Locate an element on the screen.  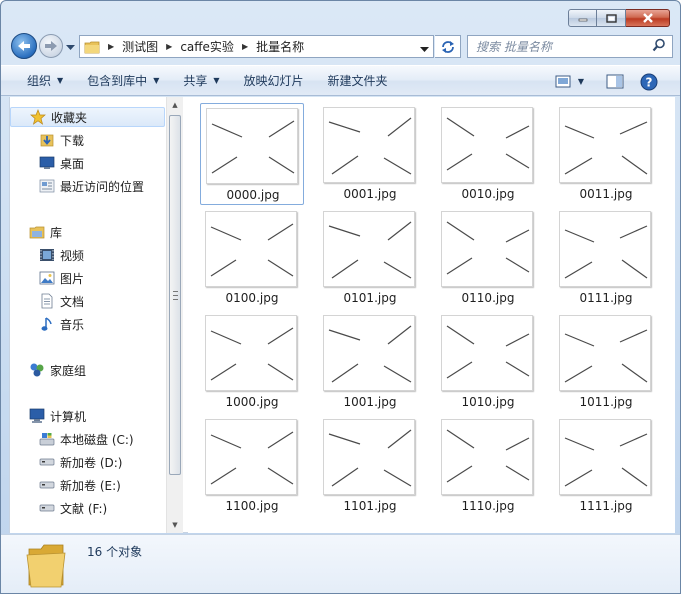
address-bar: ▶ 测试图 ▶ caffe实验 ▶ 批量名称 is located at coordinates (256, 46).